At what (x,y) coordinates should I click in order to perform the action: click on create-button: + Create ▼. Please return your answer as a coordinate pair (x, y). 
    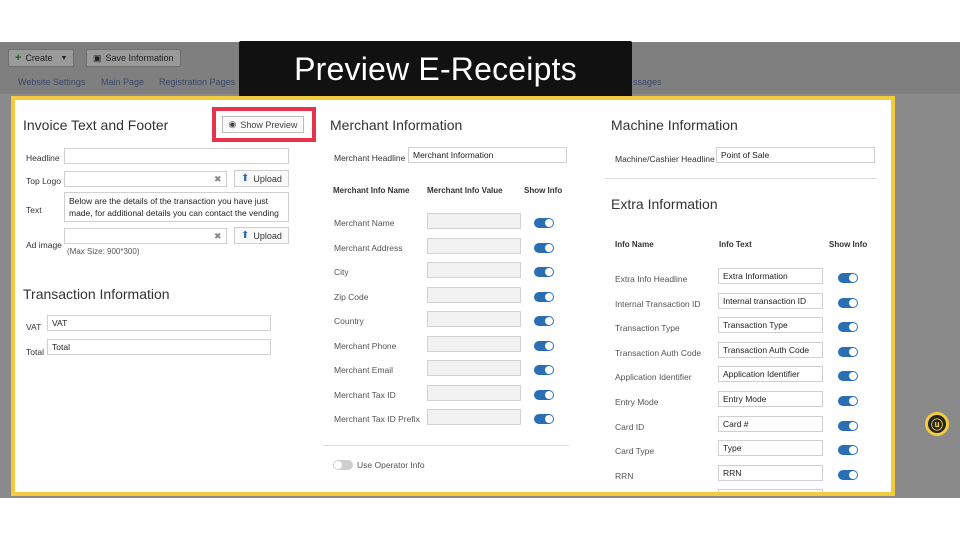
    Looking at the image, I should click on (41, 58).